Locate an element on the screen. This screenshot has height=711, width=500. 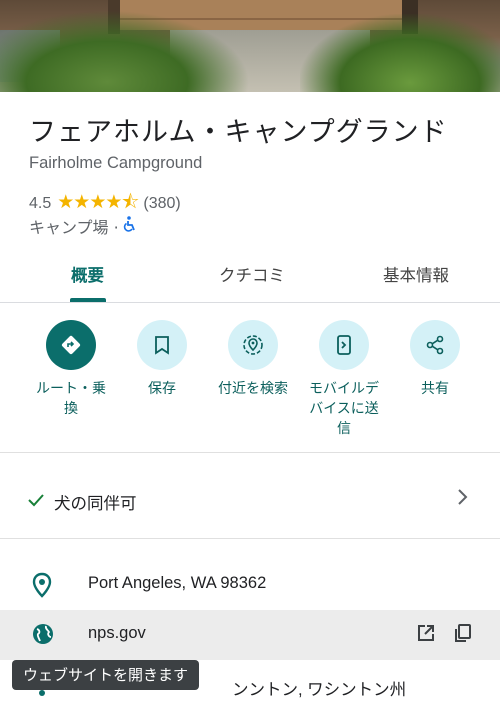
directions-label: ルート・乗 換 is located at coordinates (71, 399).